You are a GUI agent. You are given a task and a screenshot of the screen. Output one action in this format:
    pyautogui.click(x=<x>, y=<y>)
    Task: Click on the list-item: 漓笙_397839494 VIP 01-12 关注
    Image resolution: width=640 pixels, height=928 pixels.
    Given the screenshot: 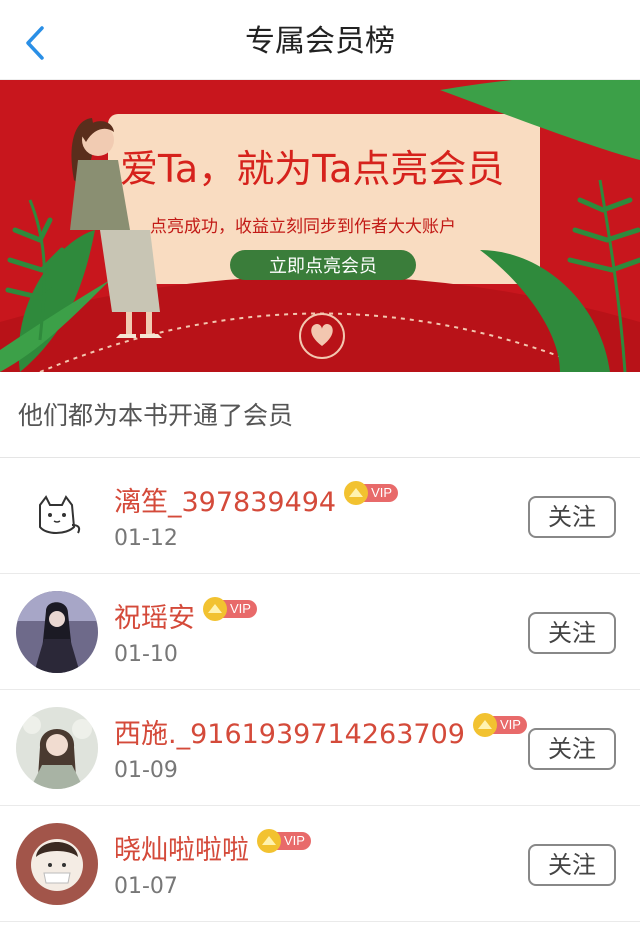 What is the action you would take?
    pyautogui.click(x=320, y=516)
    